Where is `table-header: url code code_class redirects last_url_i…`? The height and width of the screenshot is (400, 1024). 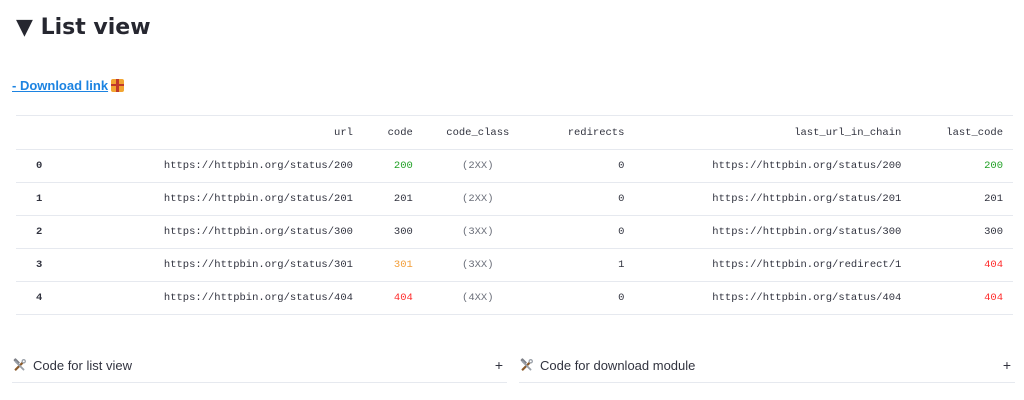
table-header: url code code_class redirects last_url_i… is located at coordinates (514, 132).